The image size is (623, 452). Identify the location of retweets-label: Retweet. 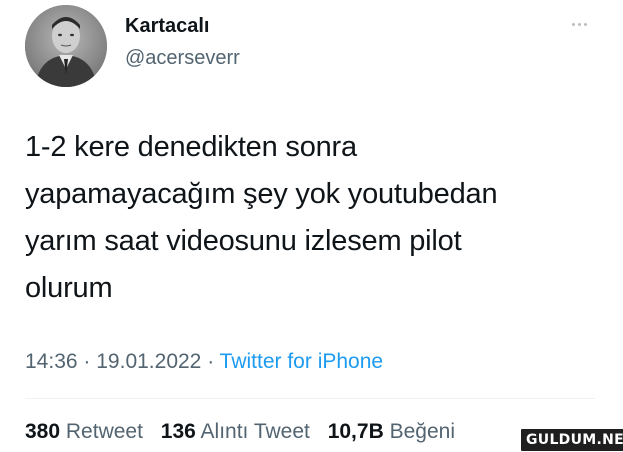
(104, 431).